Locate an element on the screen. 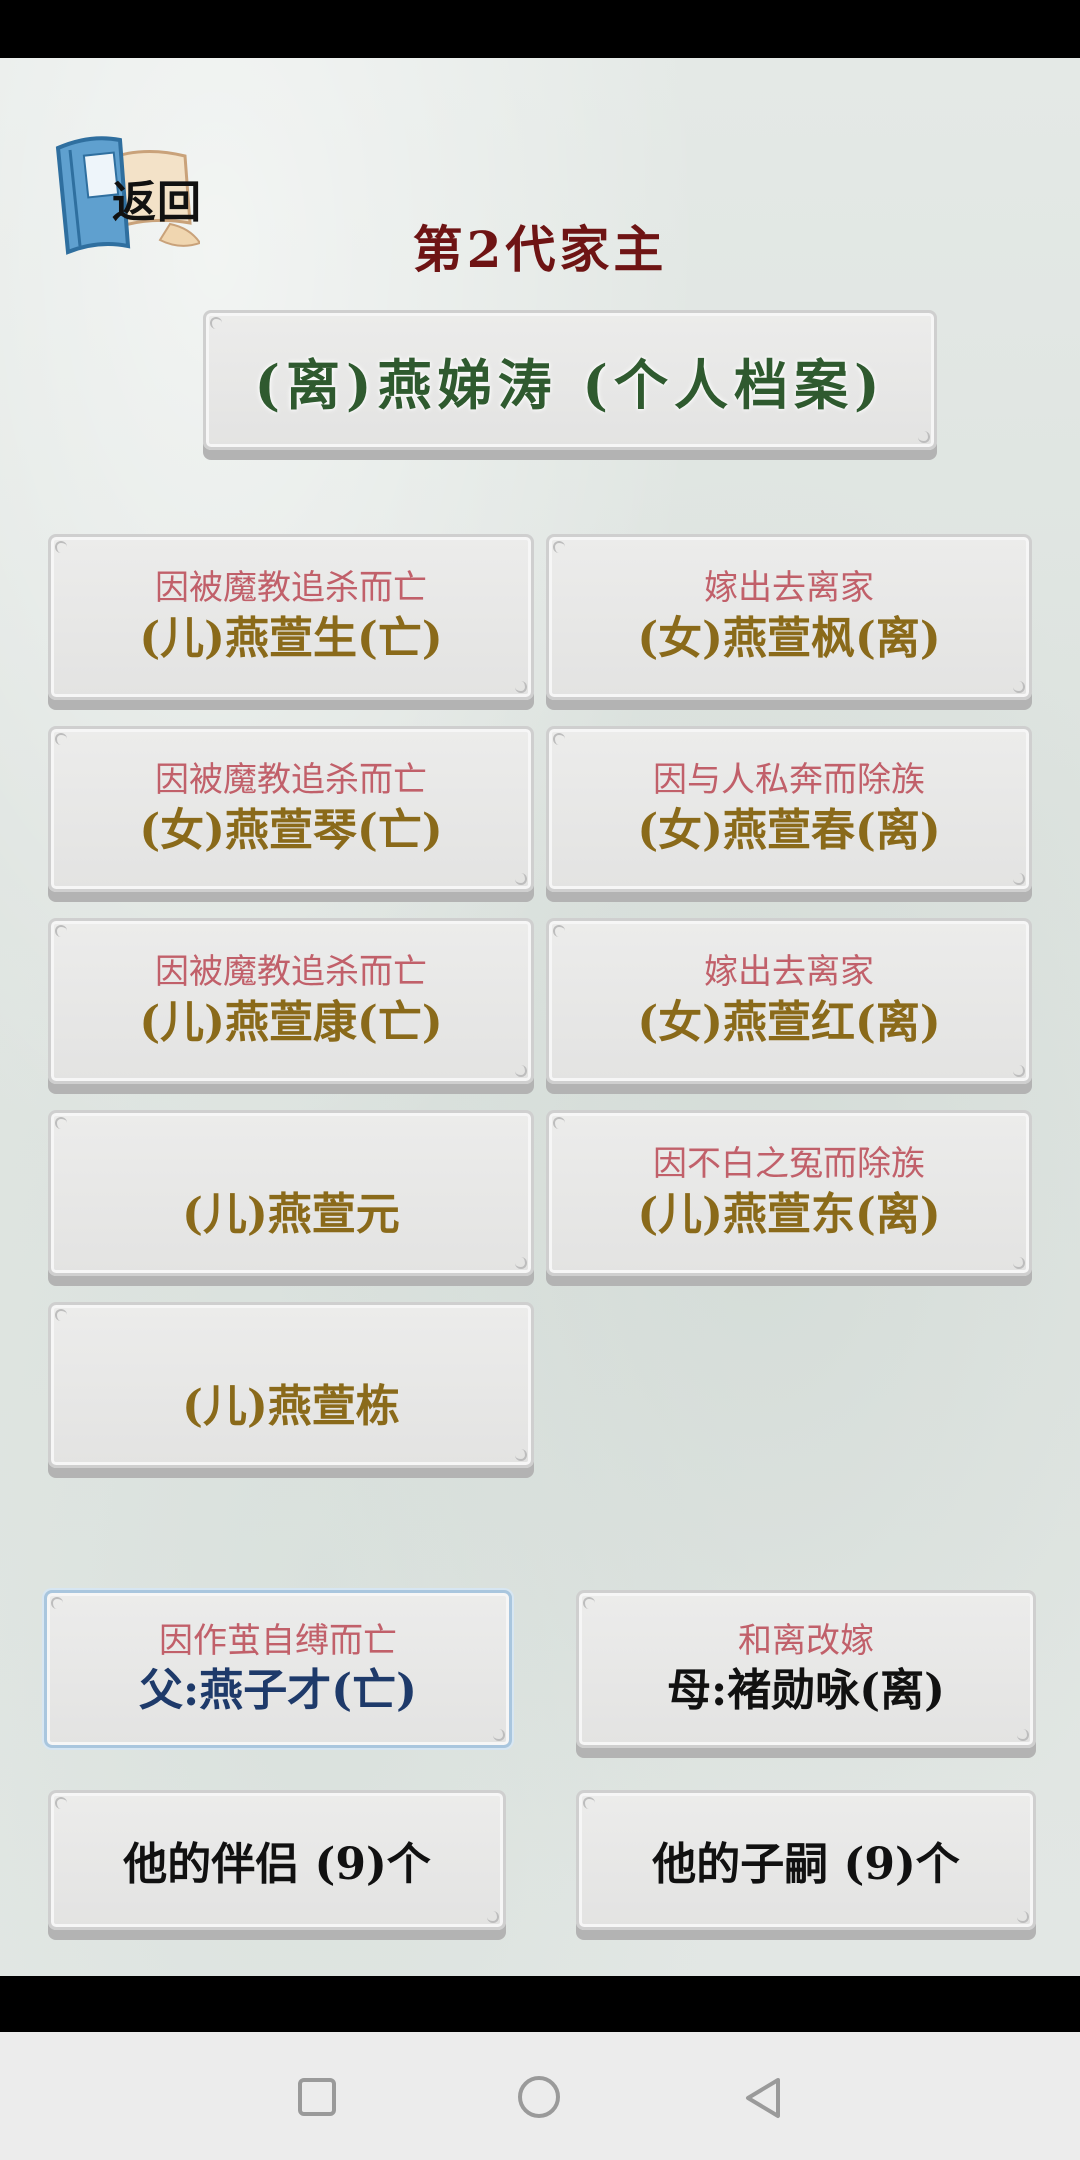 The width and height of the screenshot is (1080, 2160). recent-apps-icon is located at coordinates (317, 2097).